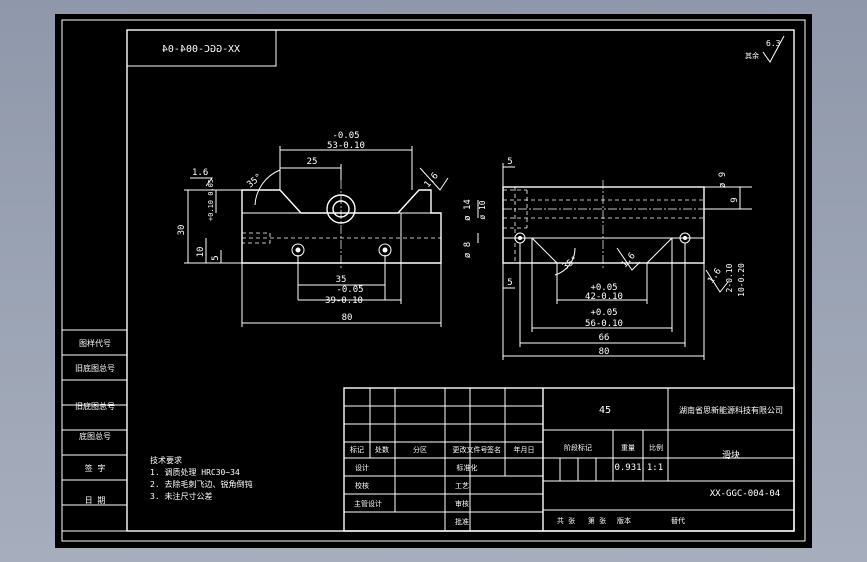 The width and height of the screenshot is (867, 562). What do you see at coordinates (604, 297) in the screenshot?
I see `side-dim-42: 42-0.10` at bounding box center [604, 297].